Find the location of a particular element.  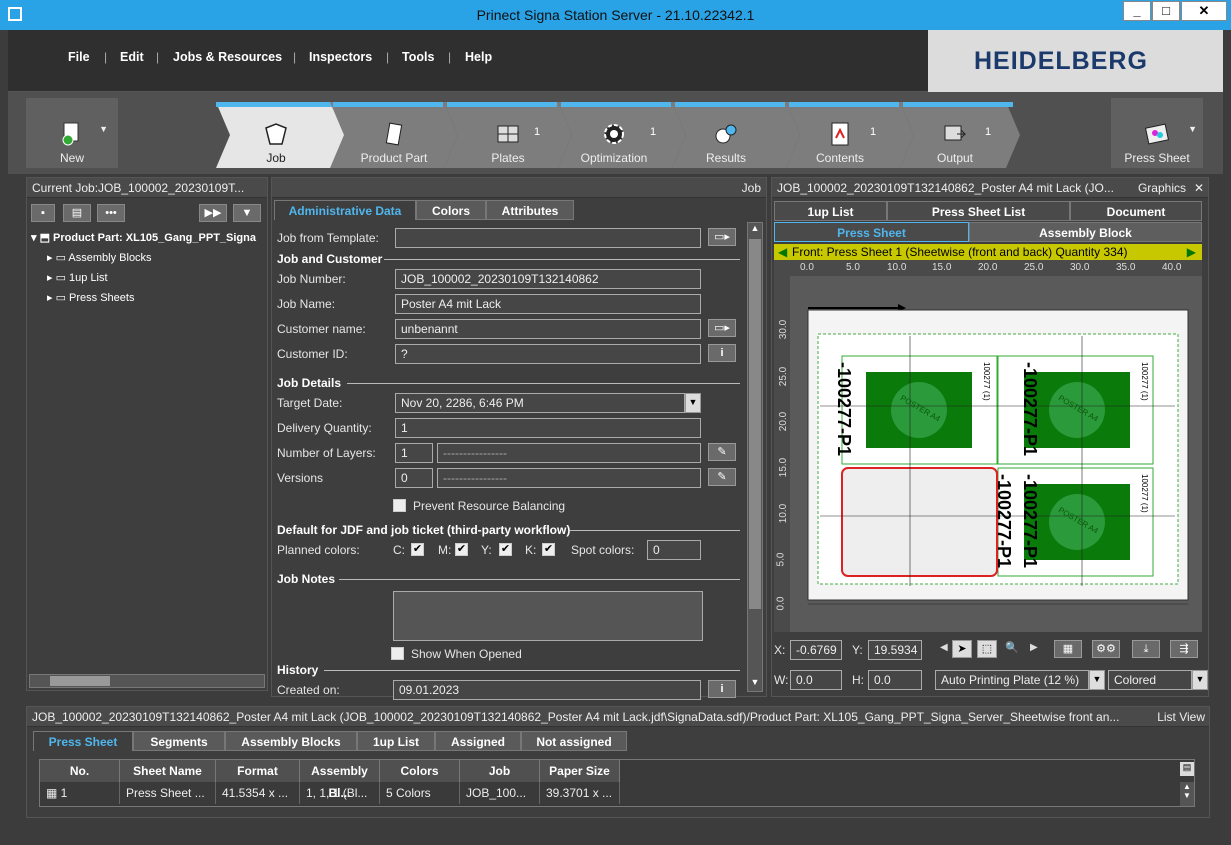

cyan-checkbox: ✔ is located at coordinates (417, 549).